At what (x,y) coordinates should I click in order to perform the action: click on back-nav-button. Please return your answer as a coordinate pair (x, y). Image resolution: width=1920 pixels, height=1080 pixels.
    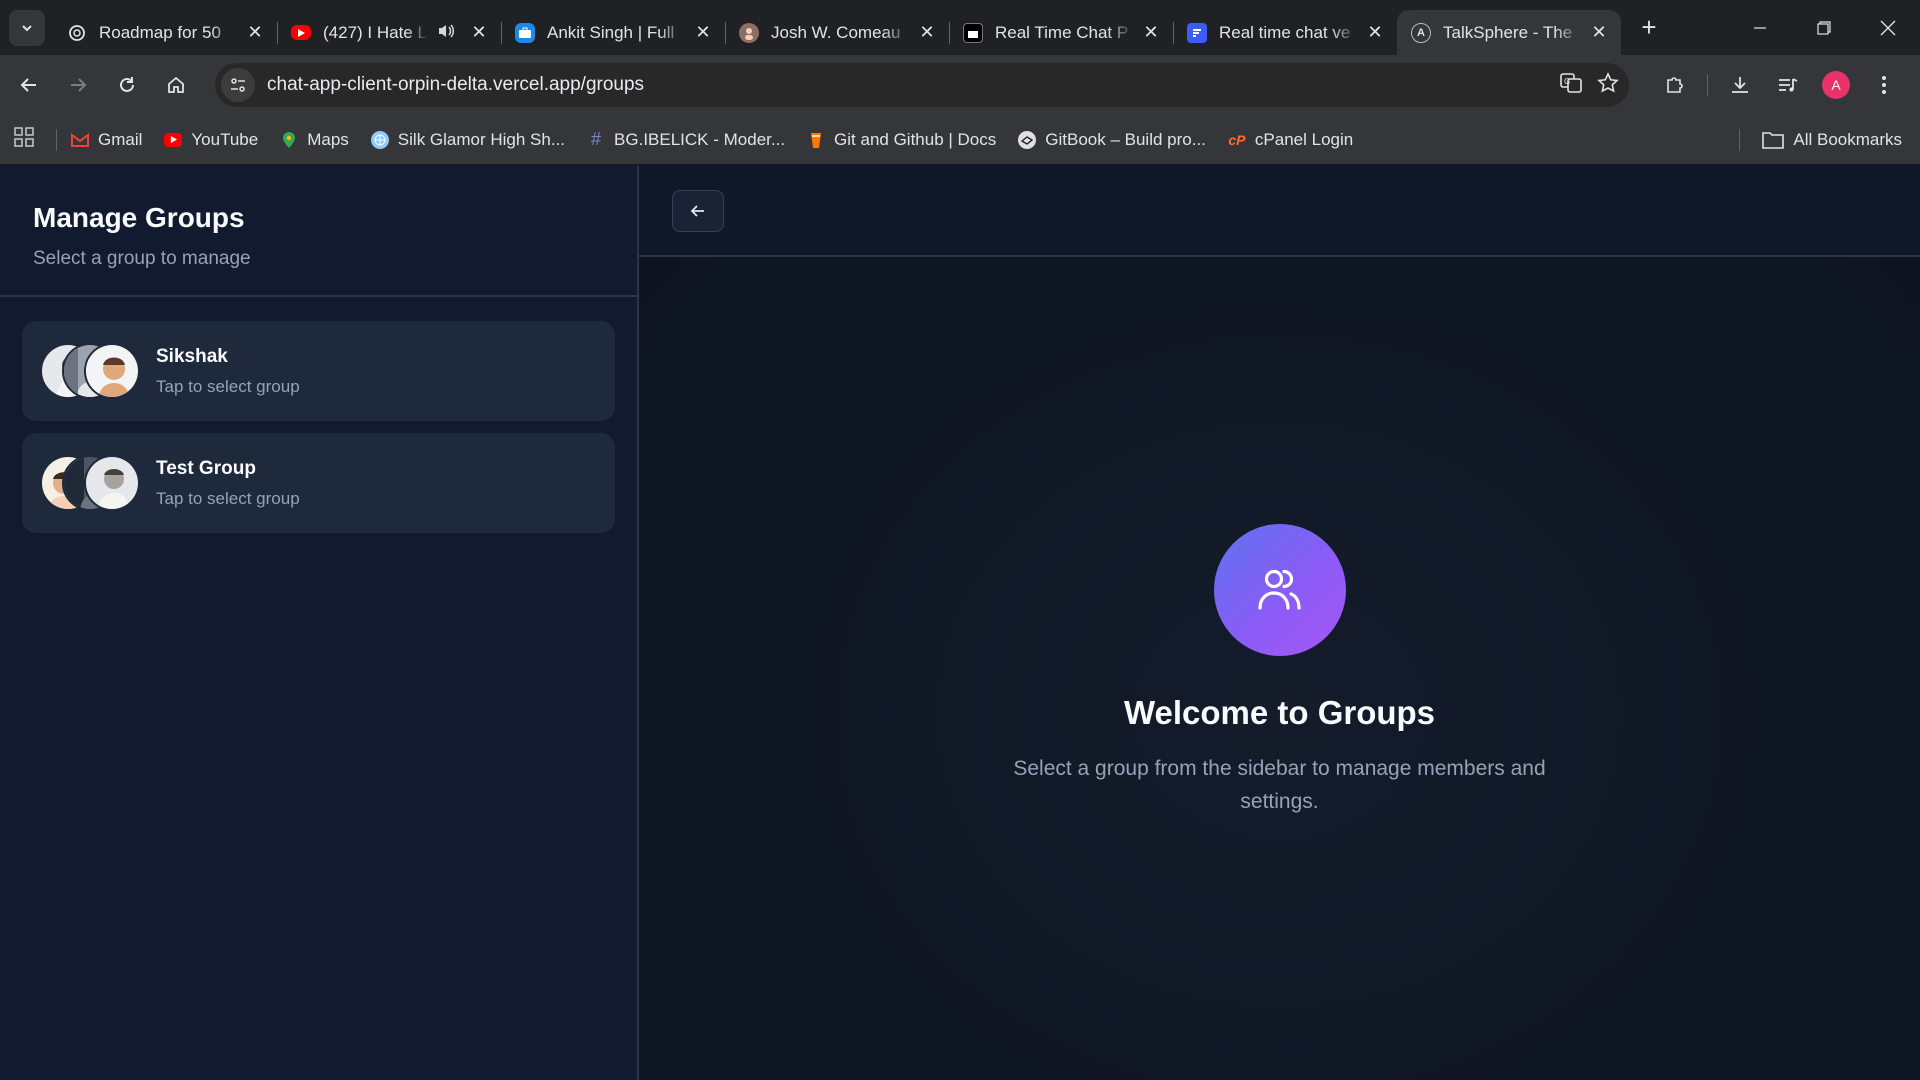
    Looking at the image, I should click on (29, 85).